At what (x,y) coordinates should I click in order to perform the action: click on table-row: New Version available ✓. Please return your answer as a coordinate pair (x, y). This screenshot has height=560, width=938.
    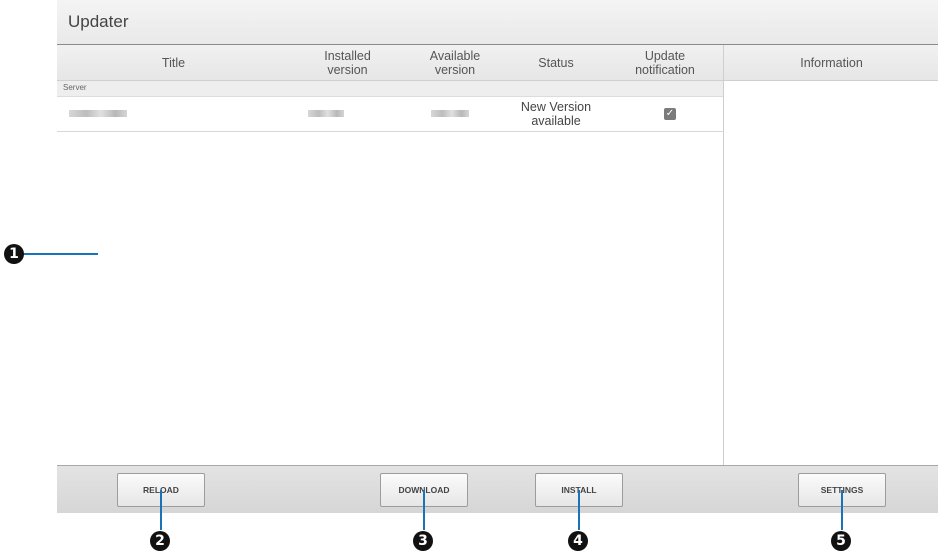
    Looking at the image, I should click on (390, 114).